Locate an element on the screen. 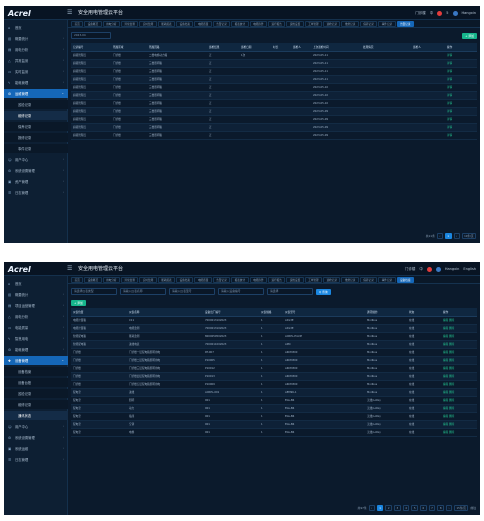  sidebar-subitem-maintenance: 保养记录 is located at coordinates (36, 126).